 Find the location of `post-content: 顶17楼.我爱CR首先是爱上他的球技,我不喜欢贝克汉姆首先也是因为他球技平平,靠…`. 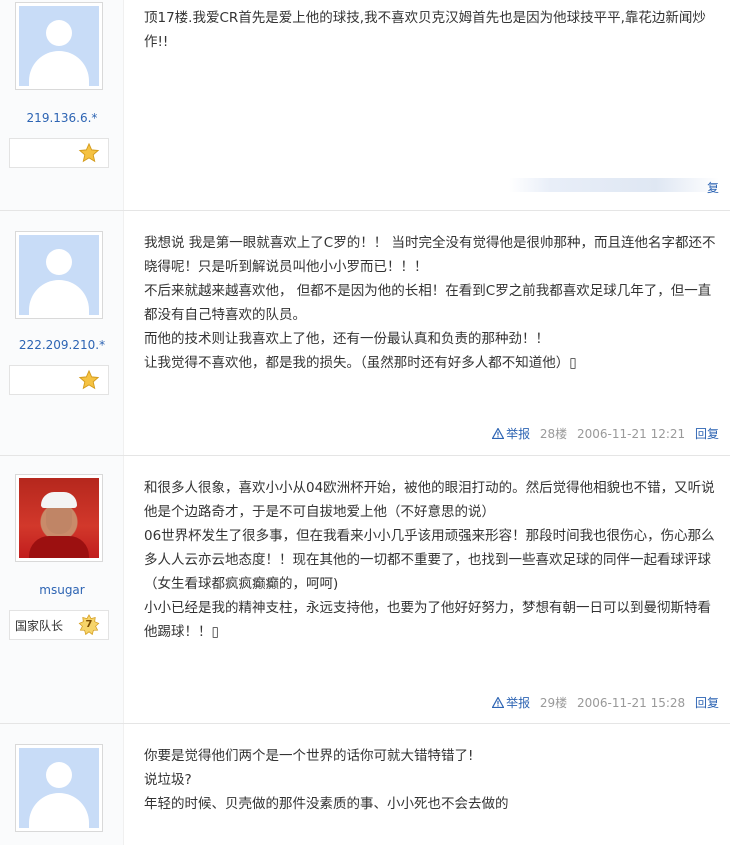

post-content: 顶17楼.我爱CR首先是爱上他的球技,我不喜欢贝克汉姆首先也是因为他球技平平,靠… is located at coordinates (431, 30).